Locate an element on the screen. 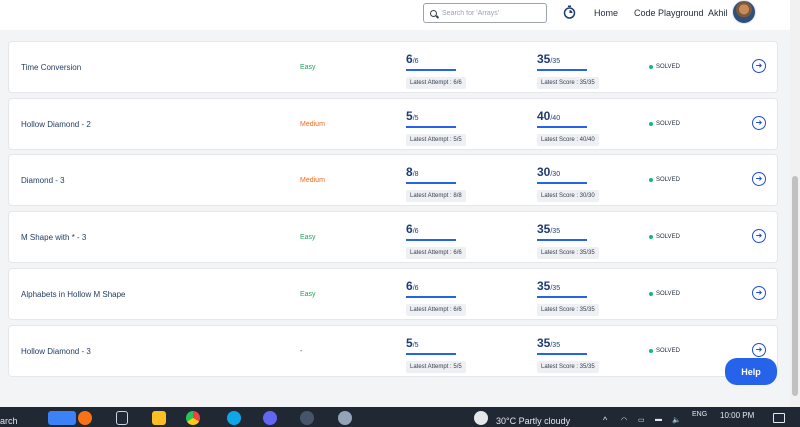  problem-name: Diamond - 3 is located at coordinates (43, 180).